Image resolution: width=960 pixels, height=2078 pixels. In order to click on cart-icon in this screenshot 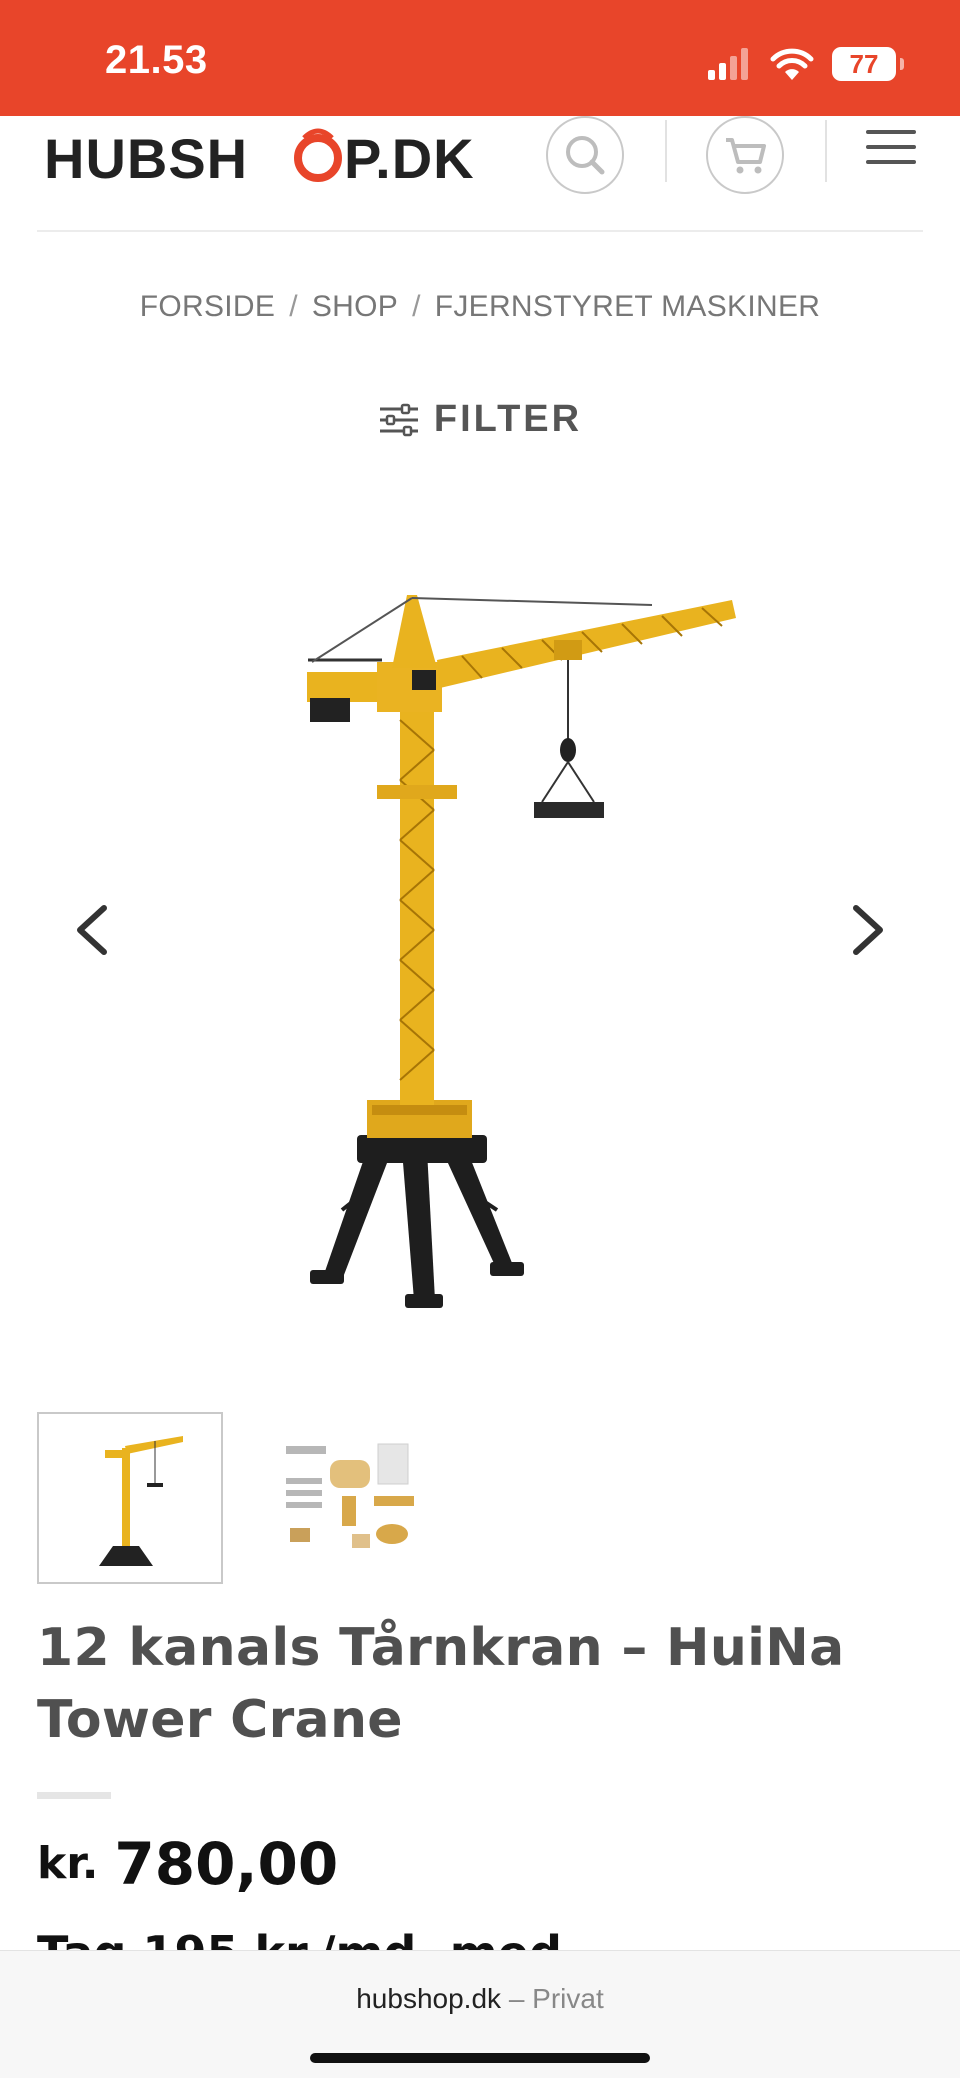, I will do `click(746, 156)`.